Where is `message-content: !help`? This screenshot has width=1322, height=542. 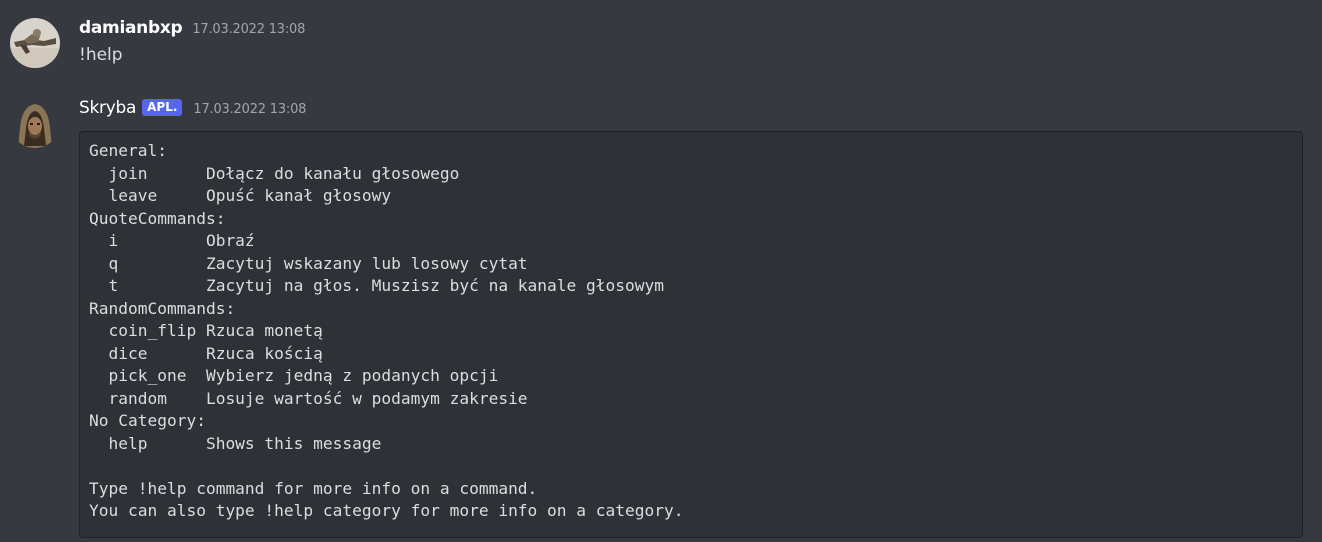 message-content: !help is located at coordinates (101, 55).